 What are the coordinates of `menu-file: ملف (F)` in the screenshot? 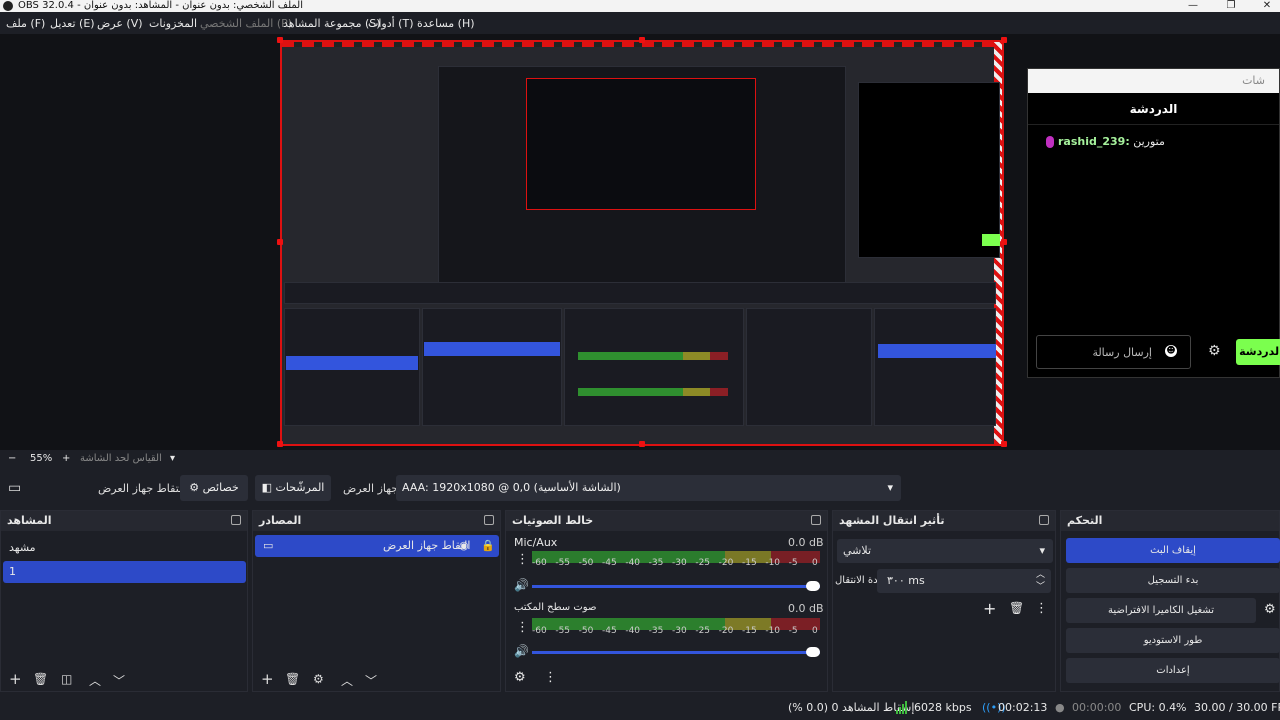 It's located at (25, 23).